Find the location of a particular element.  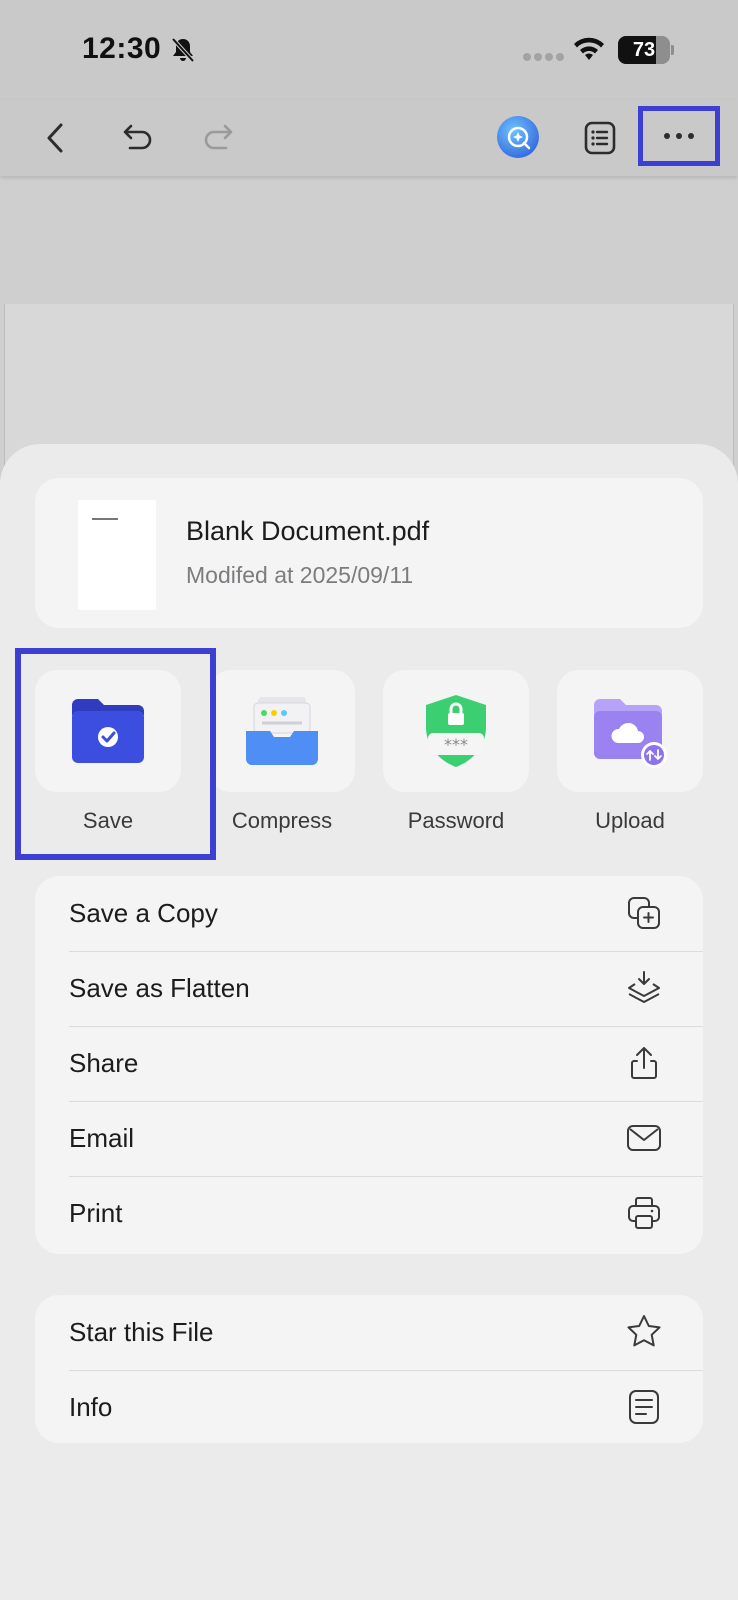

compress-button: Compress is located at coordinates (282, 755).